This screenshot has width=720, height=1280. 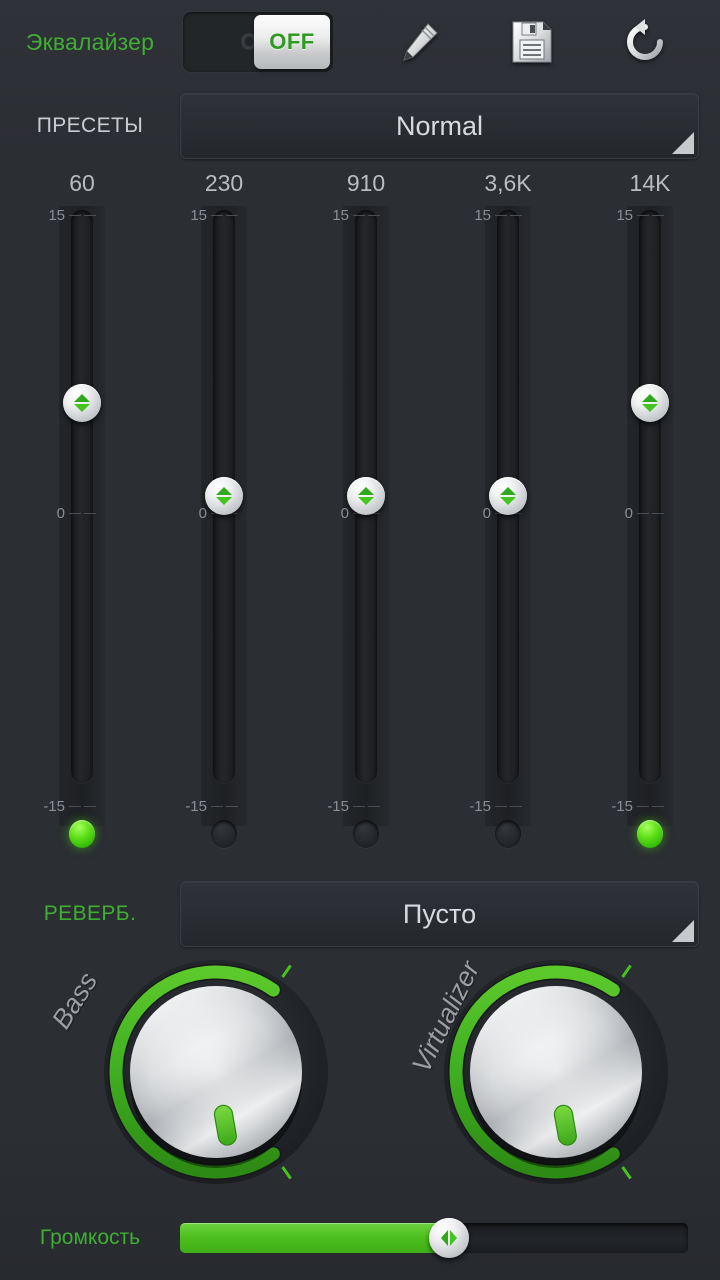 I want to click on knob-dial-graphic, so click(x=556, y=1072).